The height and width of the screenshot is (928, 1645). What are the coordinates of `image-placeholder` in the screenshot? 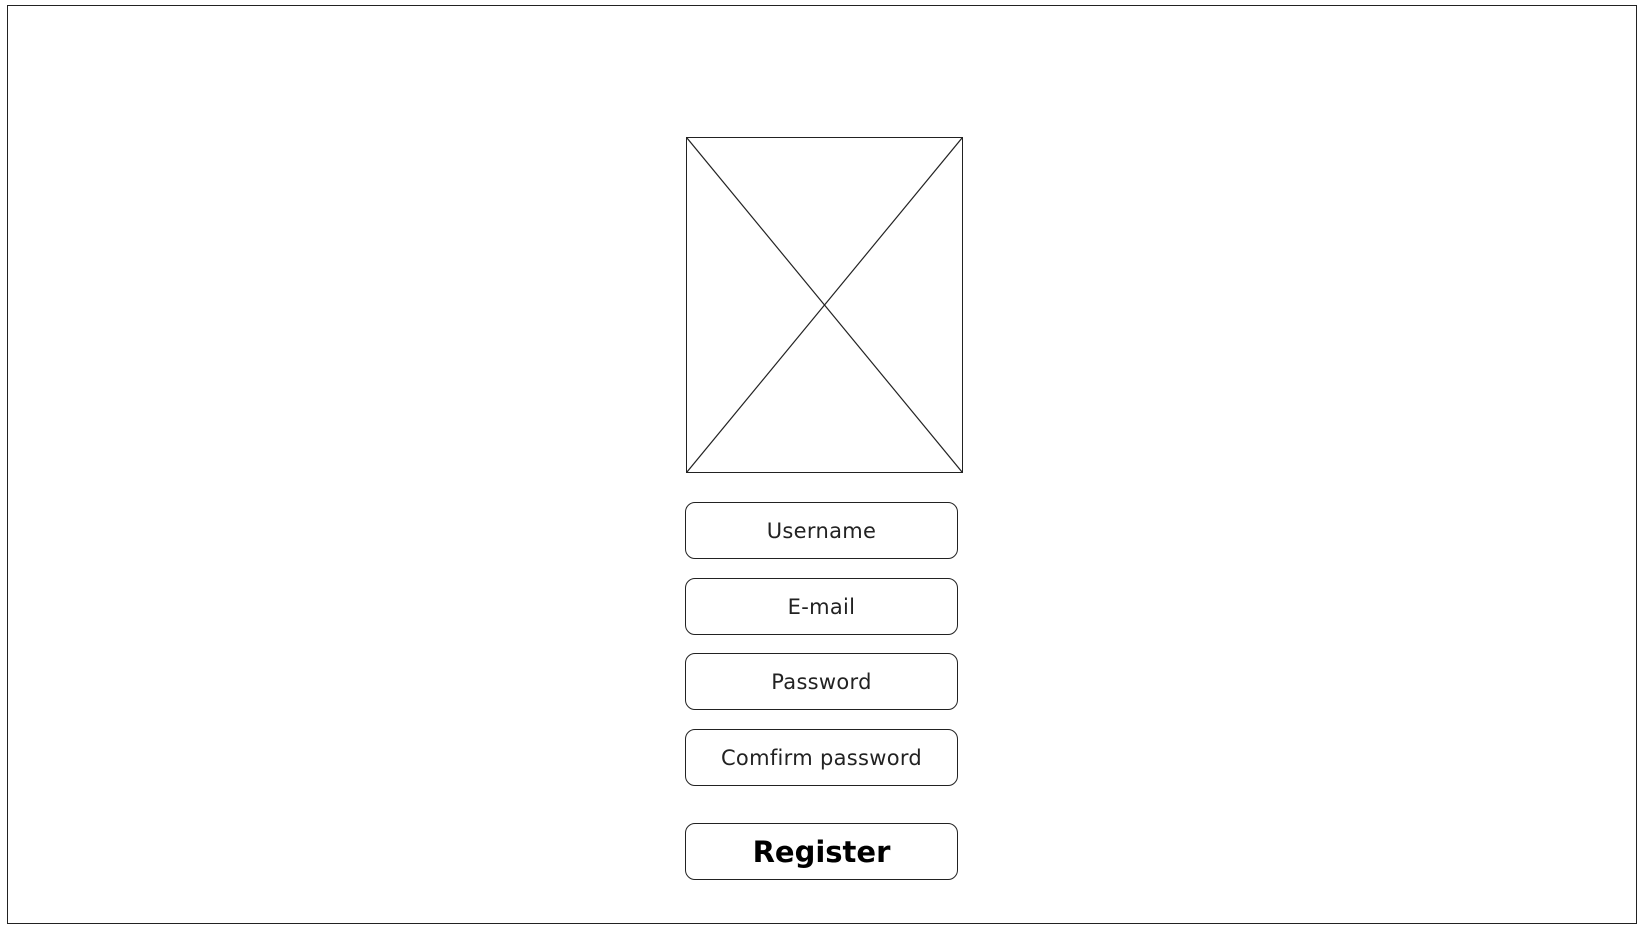 It's located at (824, 305).